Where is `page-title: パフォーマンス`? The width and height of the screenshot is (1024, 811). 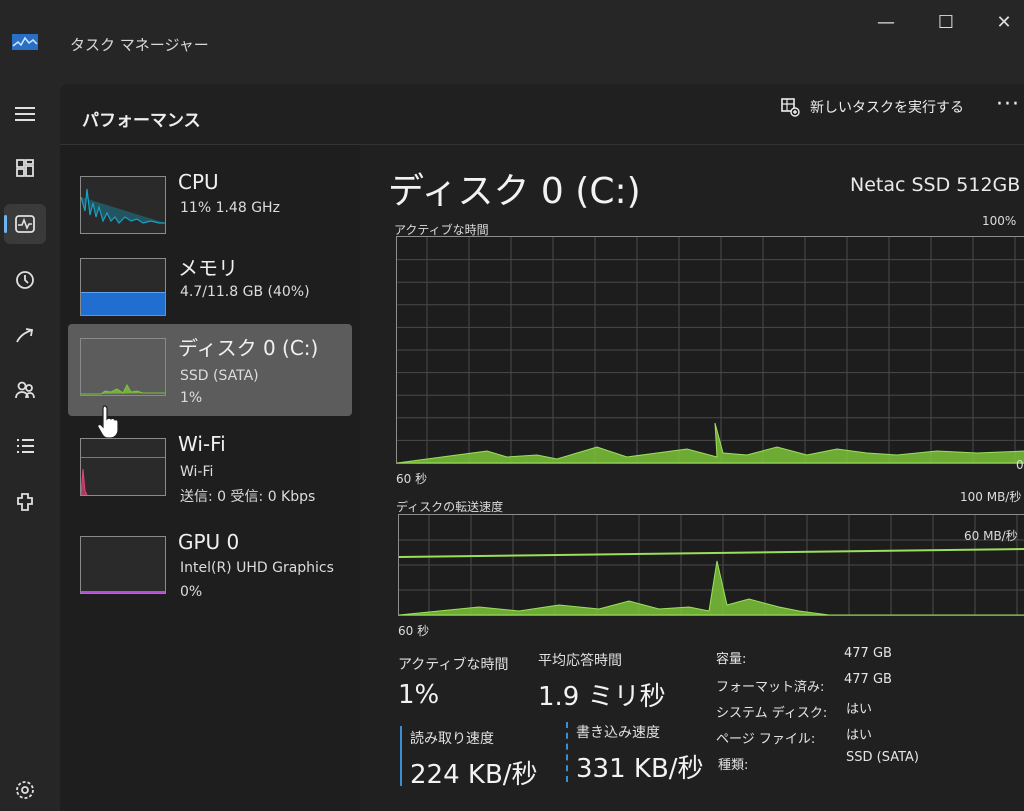
page-title: パフォーマンス is located at coordinates (141, 121).